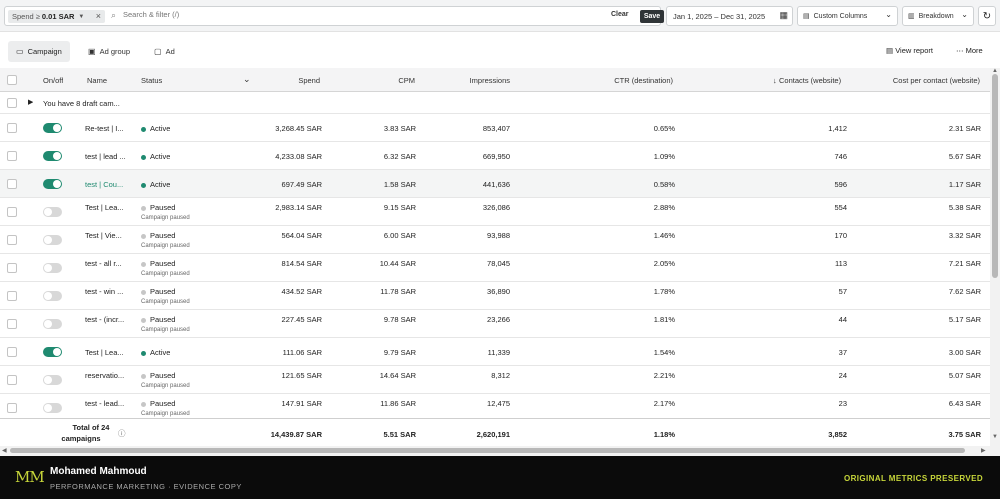  Describe the element at coordinates (39, 51) in the screenshot. I see `tab-campaign: ▭ Campaign` at that location.